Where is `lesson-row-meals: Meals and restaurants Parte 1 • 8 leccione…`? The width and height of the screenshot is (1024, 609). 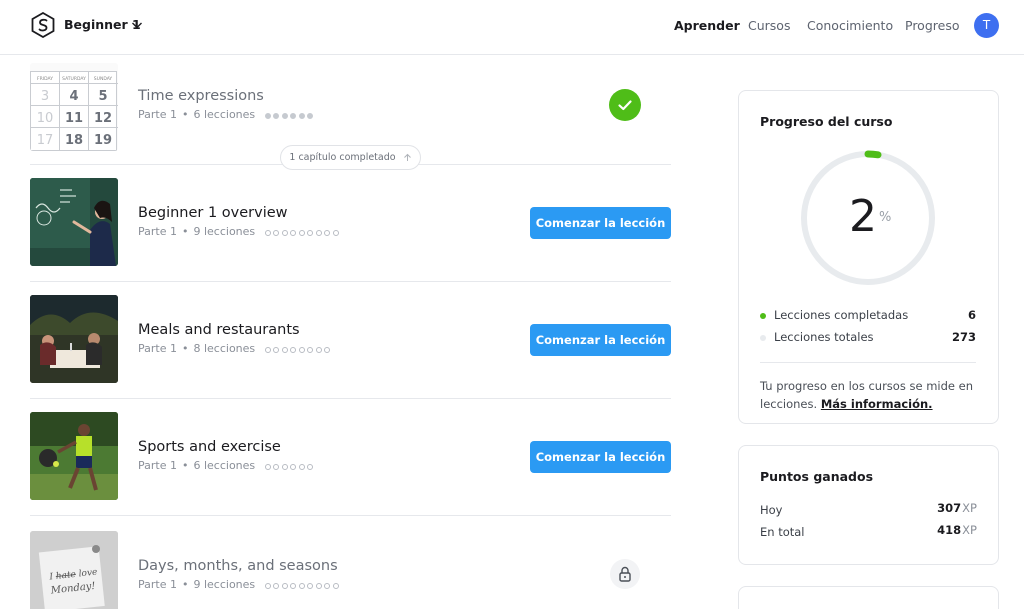 lesson-row-meals: Meals and restaurants Parte 1 • 8 leccione… is located at coordinates (350, 339).